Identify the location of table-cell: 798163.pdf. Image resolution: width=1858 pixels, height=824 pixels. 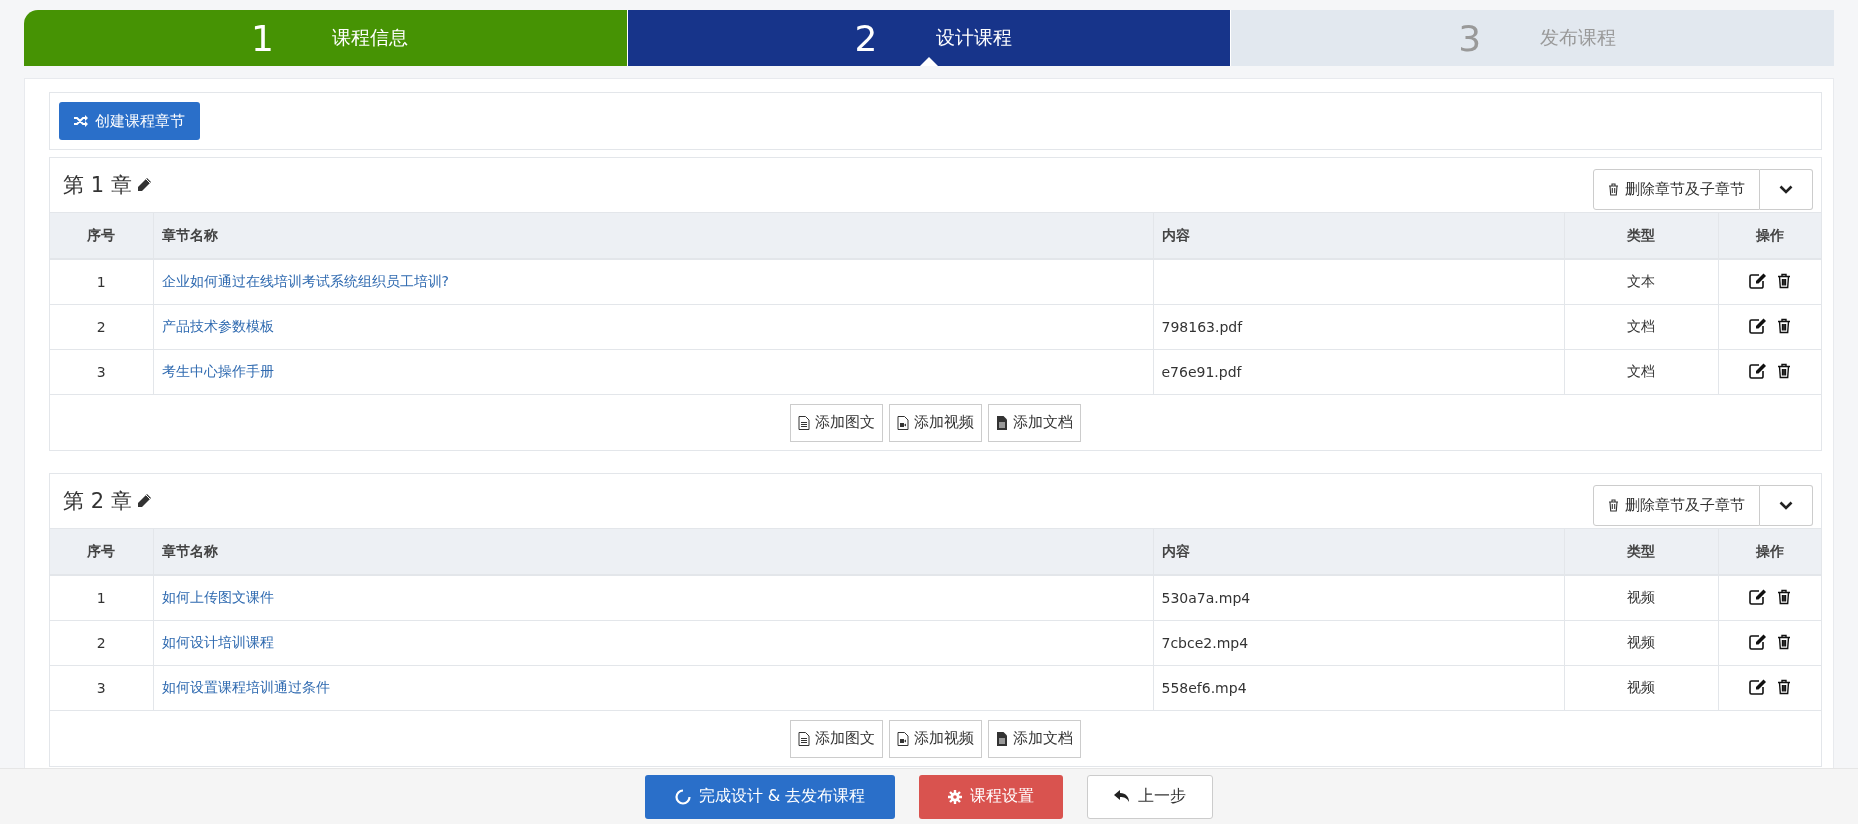
(1202, 327).